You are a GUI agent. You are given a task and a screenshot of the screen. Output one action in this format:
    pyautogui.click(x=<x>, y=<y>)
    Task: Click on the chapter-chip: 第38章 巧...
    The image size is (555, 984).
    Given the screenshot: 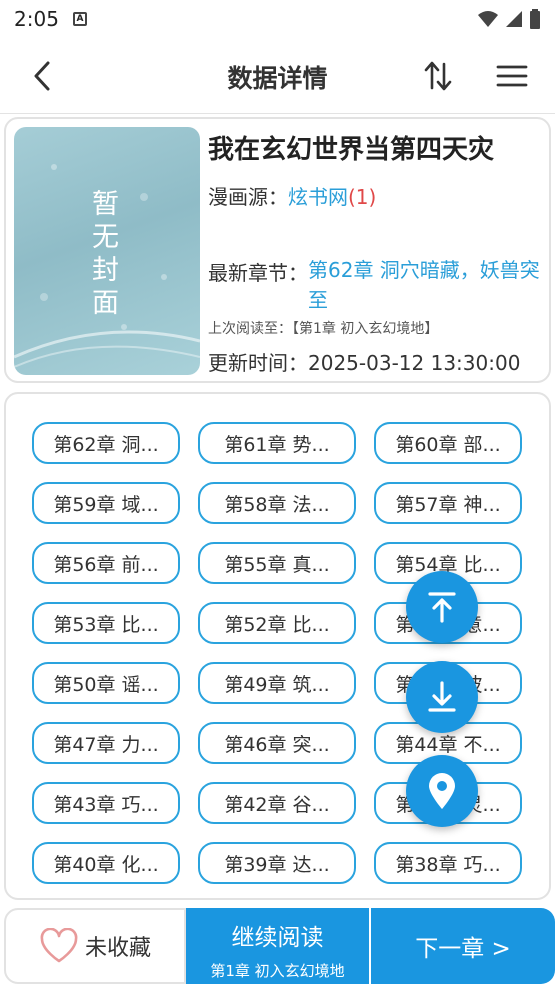 What is the action you would take?
    pyautogui.click(x=448, y=863)
    